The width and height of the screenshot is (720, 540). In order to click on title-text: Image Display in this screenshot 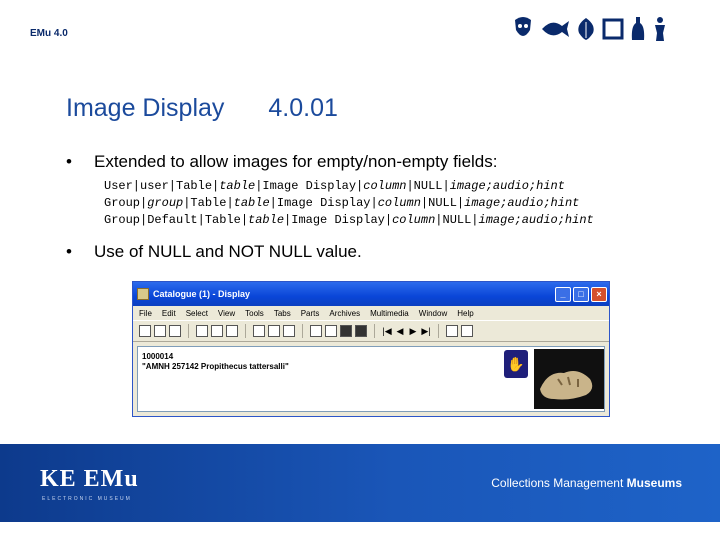, I will do `click(145, 108)`.